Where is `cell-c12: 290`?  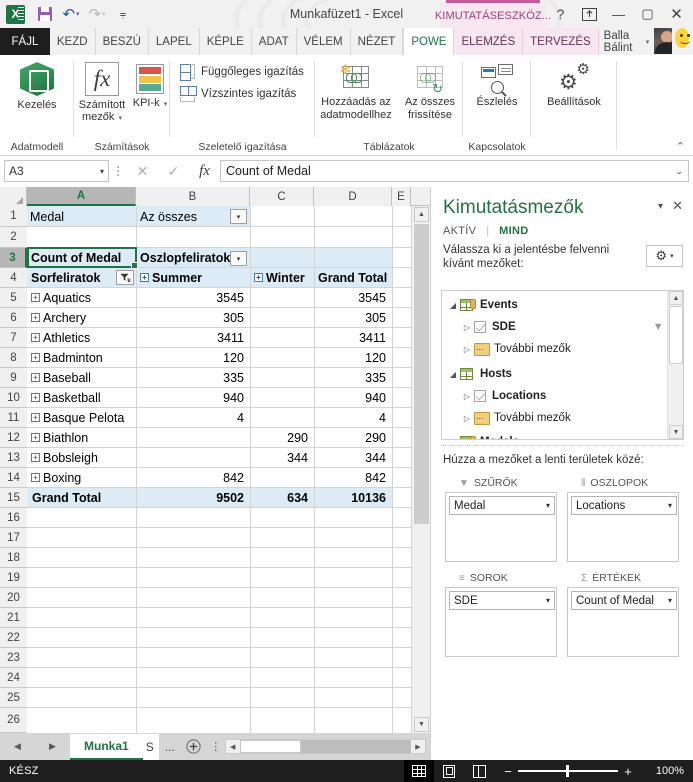 cell-c12: 290 is located at coordinates (282, 437).